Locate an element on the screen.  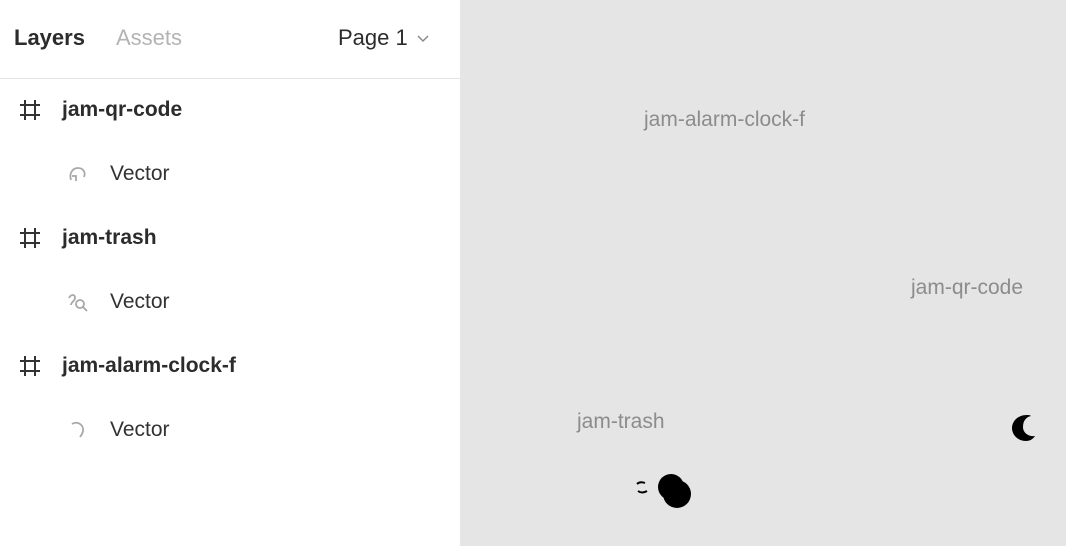
layer-frame-jam-alarm-clock-f: jam-alarm-clock-f is located at coordinates (230, 366).